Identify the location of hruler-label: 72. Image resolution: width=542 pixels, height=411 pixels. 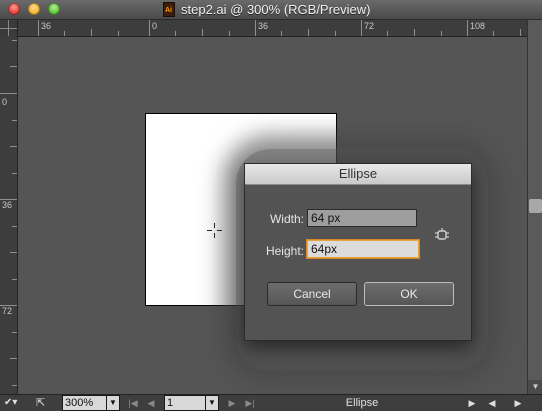
(369, 26).